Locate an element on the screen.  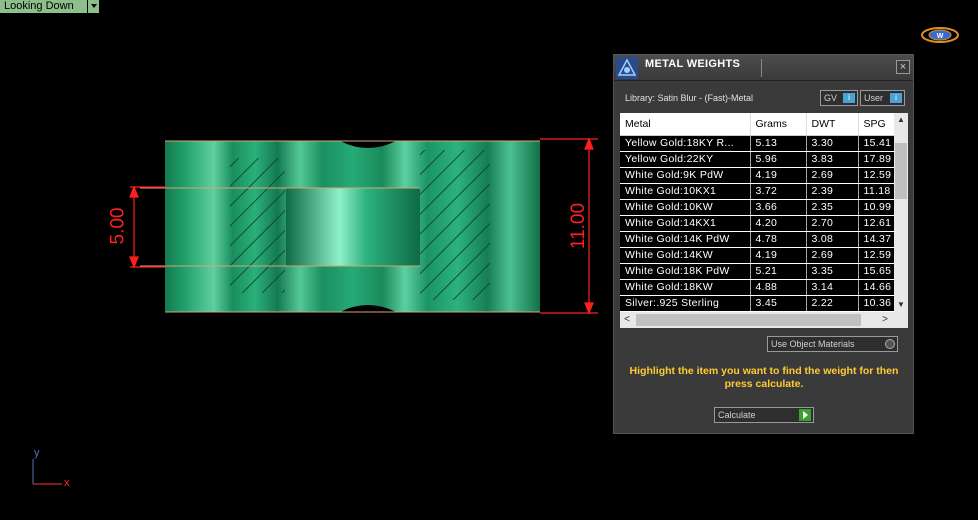
table-row: Yellow Gold:18KY R... 5.13 3.30 15.41 is located at coordinates (757, 143).